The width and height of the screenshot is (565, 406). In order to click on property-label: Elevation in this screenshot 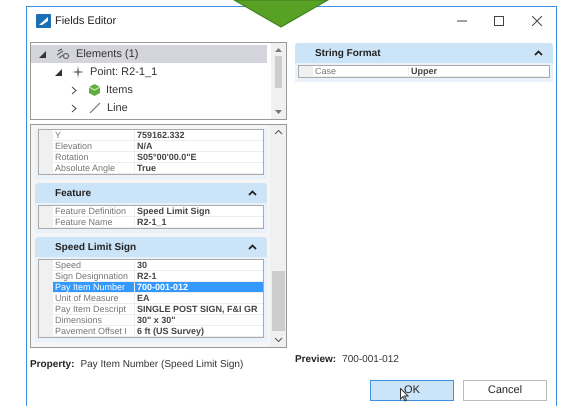, I will do `click(94, 146)`.